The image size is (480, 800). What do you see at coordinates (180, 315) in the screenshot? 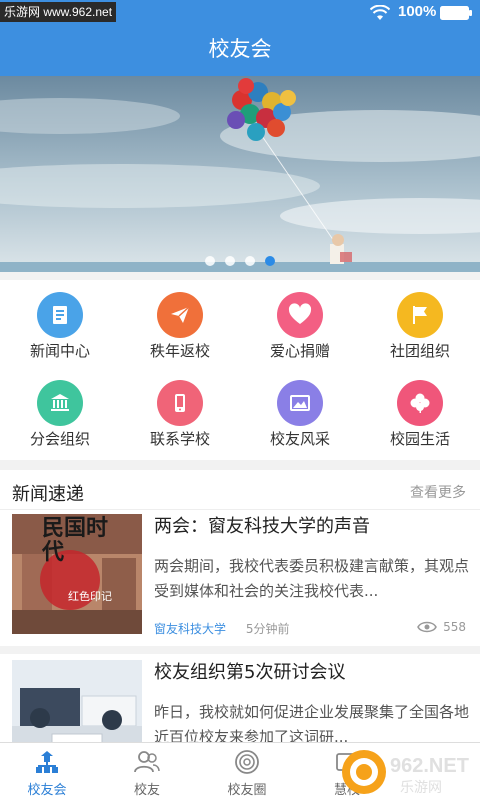
I see `paper-plane-icon` at bounding box center [180, 315].